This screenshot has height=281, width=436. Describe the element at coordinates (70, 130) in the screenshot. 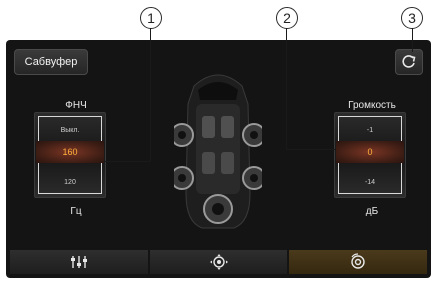

I see `lpf-option-above: Выкл.` at that location.